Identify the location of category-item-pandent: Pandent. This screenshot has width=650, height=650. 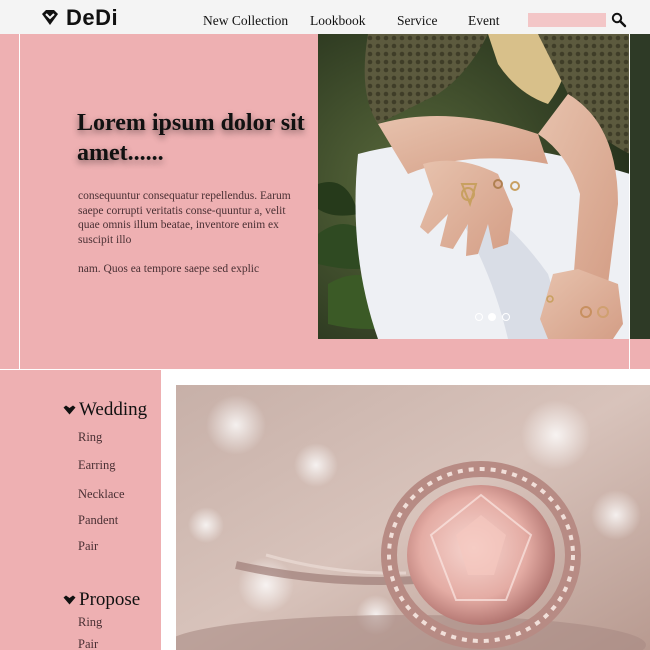
(98, 520).